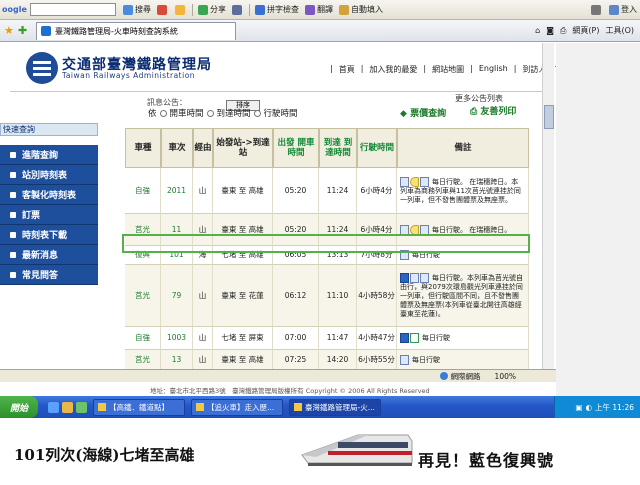 This screenshot has width=640, height=485. What do you see at coordinates (49, 235) in the screenshot?
I see `sidebar-item-download: 時刻表下載` at bounding box center [49, 235].